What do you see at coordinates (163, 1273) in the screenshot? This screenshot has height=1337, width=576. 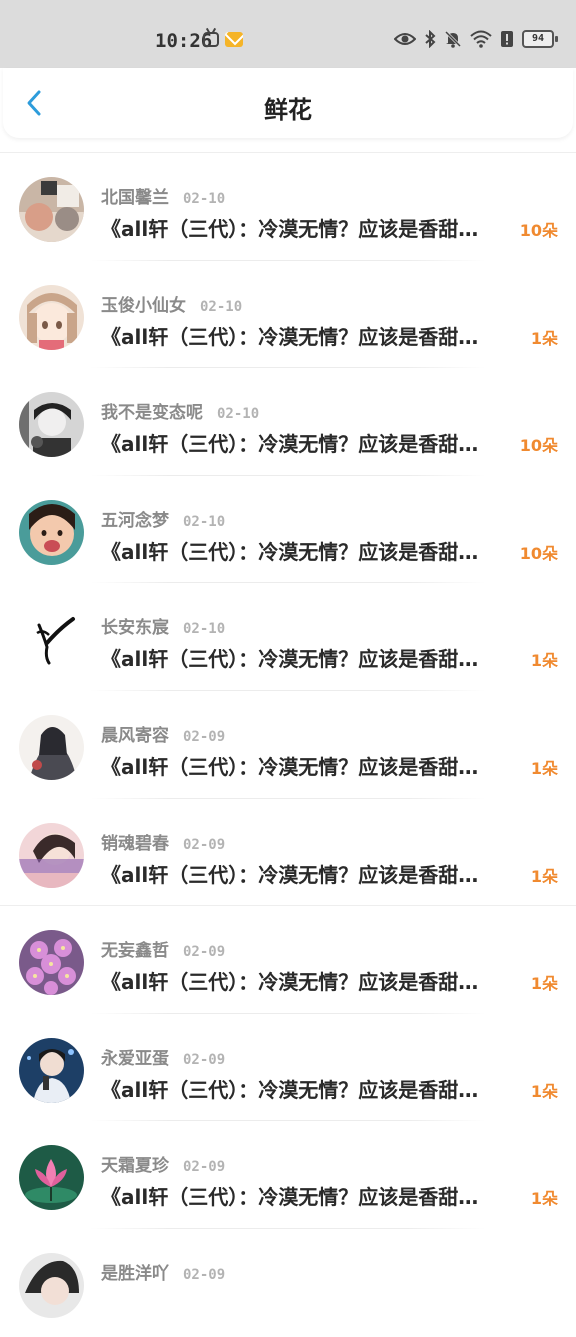 I see `user-name: 是胜洋吖 02-09` at bounding box center [163, 1273].